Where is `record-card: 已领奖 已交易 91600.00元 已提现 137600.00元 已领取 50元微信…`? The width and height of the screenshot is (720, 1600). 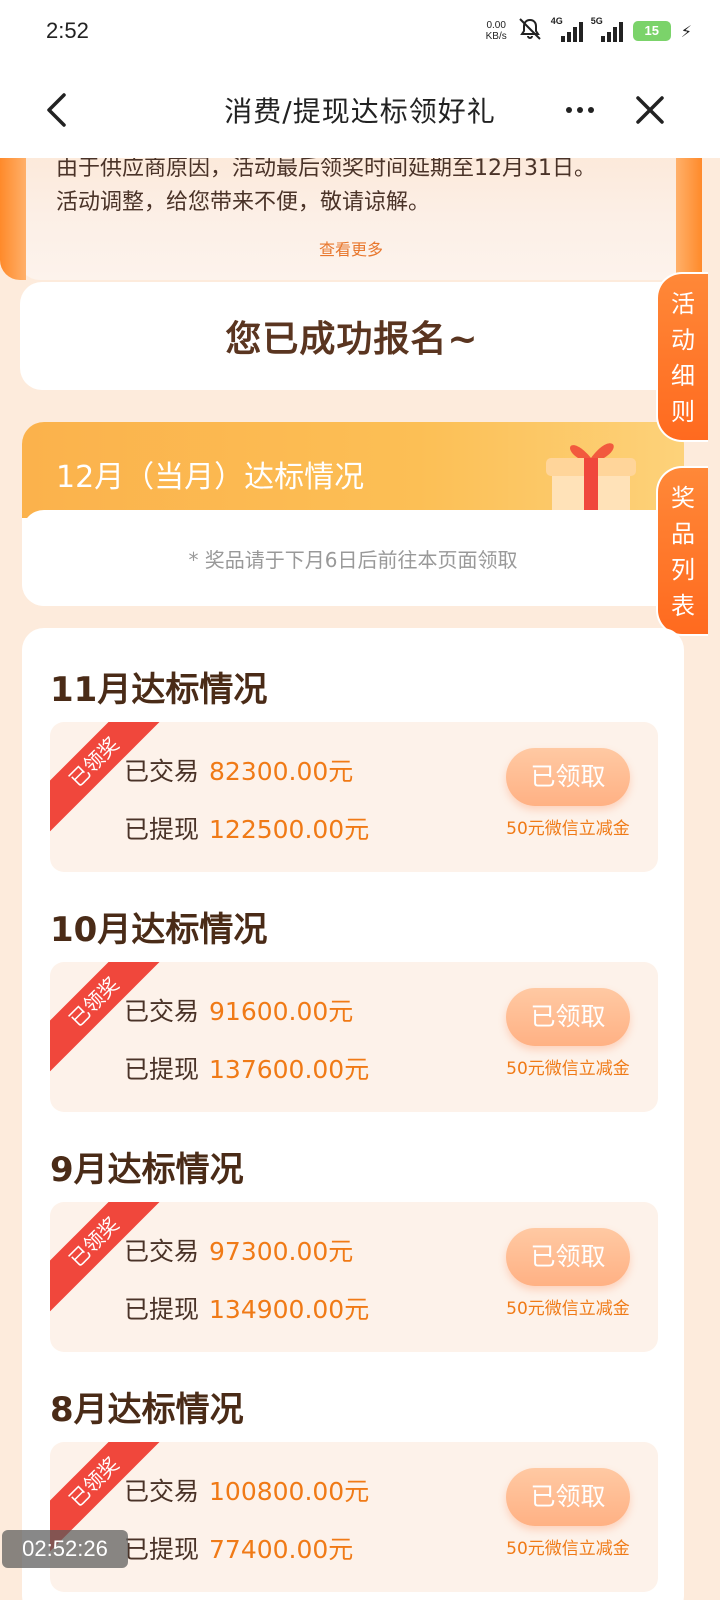
record-card: 已领奖 已交易 91600.00元 已提现 137600.00元 已领取 50元微信… is located at coordinates (354, 1037).